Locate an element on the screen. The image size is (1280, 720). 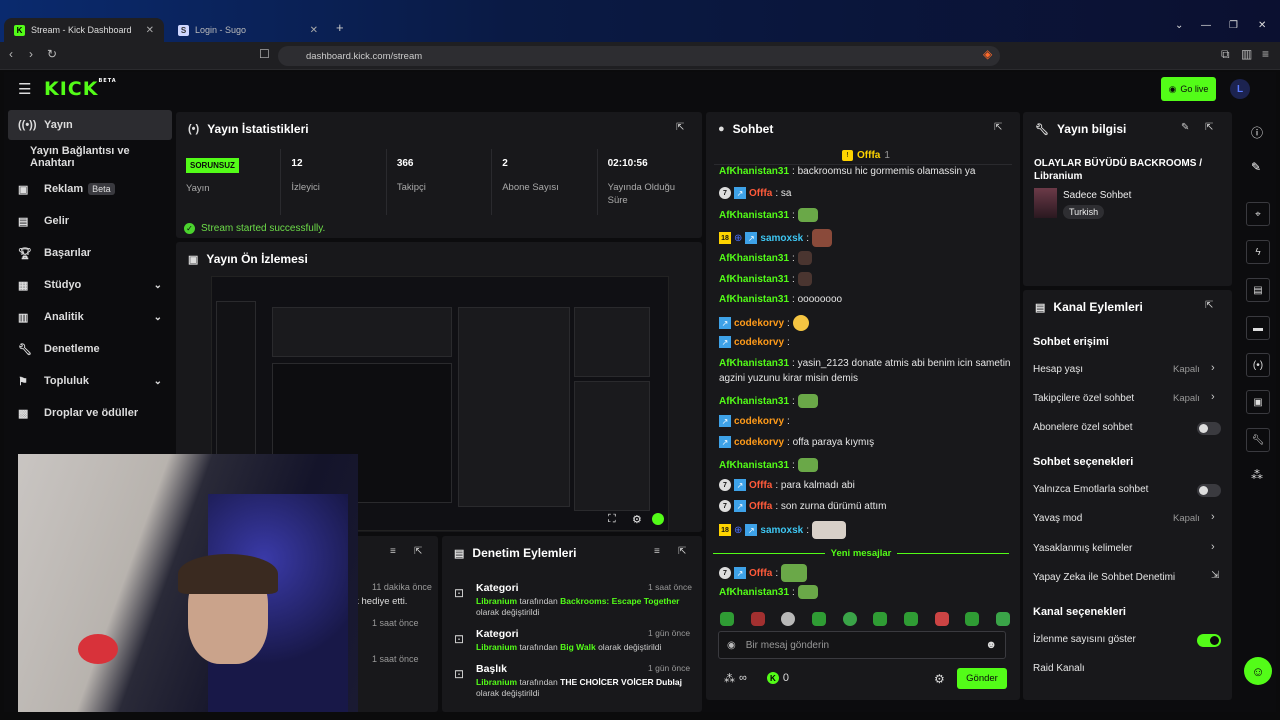
brave-shield-icon: ◈ is located at coordinates (987, 54).